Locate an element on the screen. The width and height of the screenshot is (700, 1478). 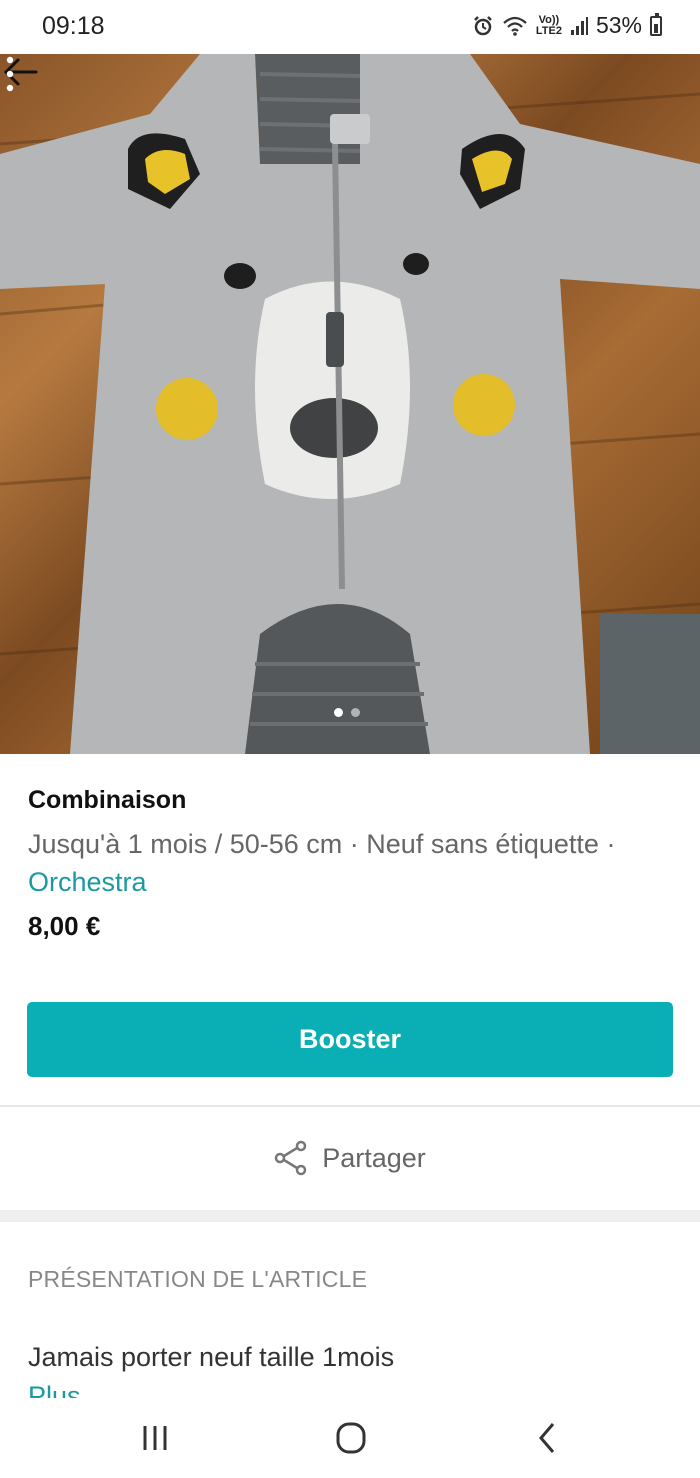
divider is located at coordinates (350, 1106).